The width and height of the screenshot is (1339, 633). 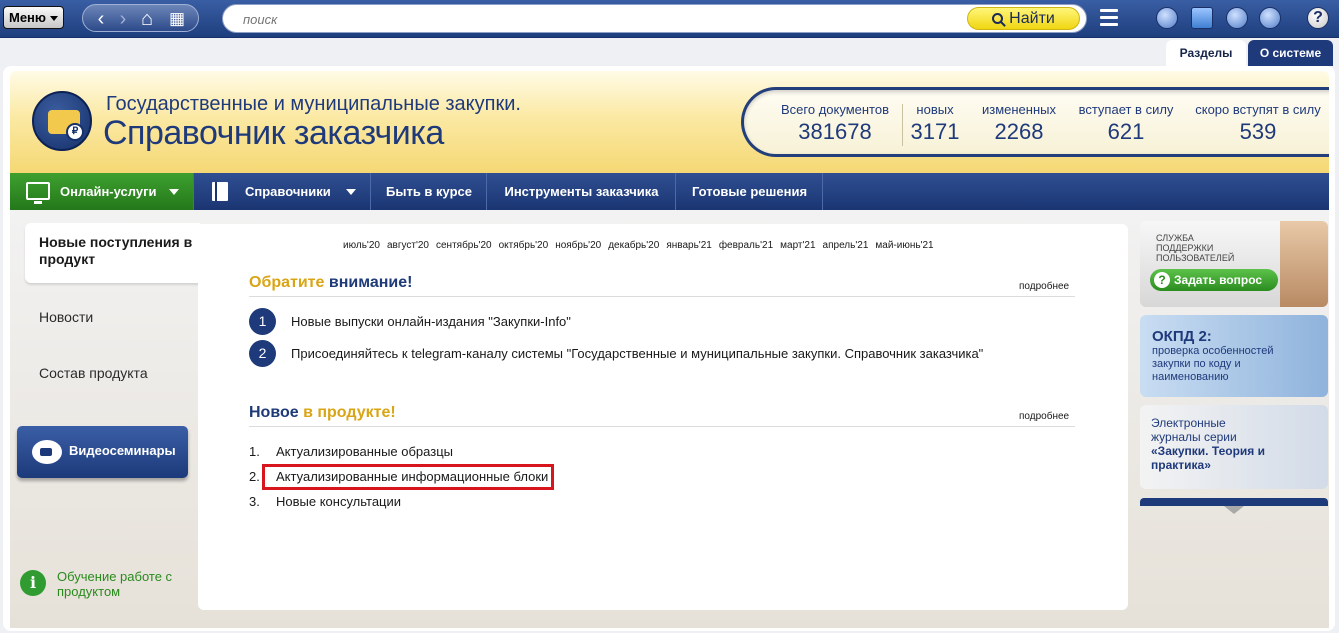 I want to click on support-operator-image, so click(x=1304, y=264).